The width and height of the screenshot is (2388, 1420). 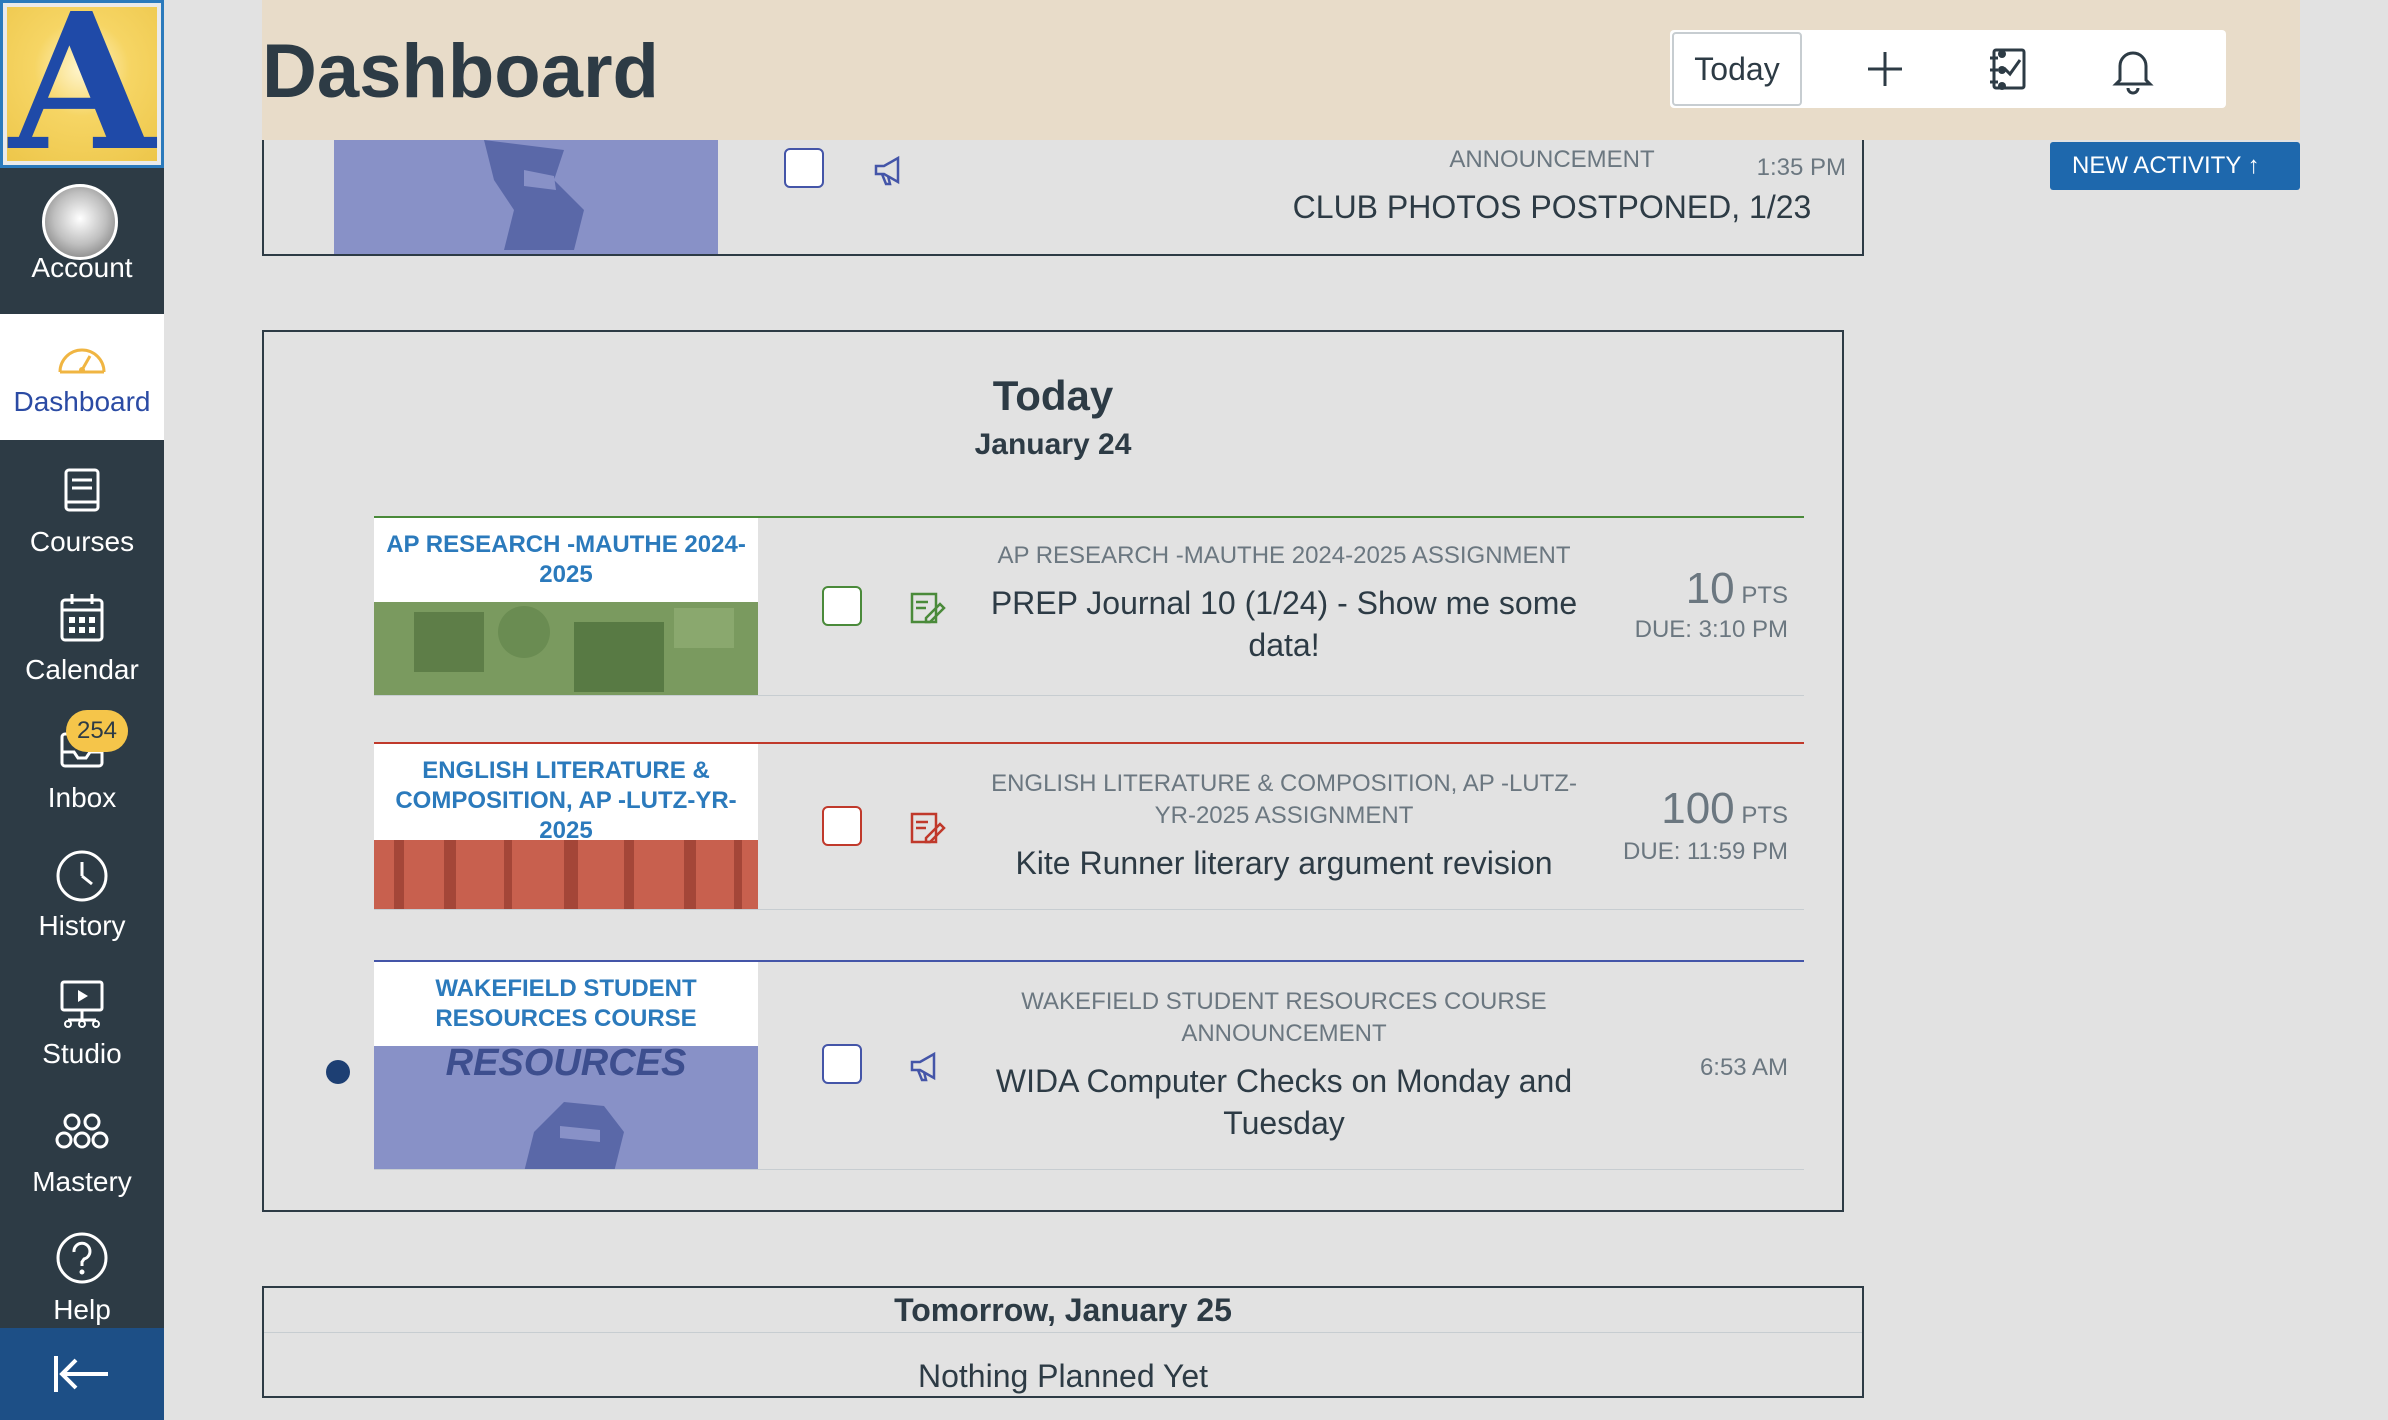 I want to click on course-image, so click(x=526, y=197).